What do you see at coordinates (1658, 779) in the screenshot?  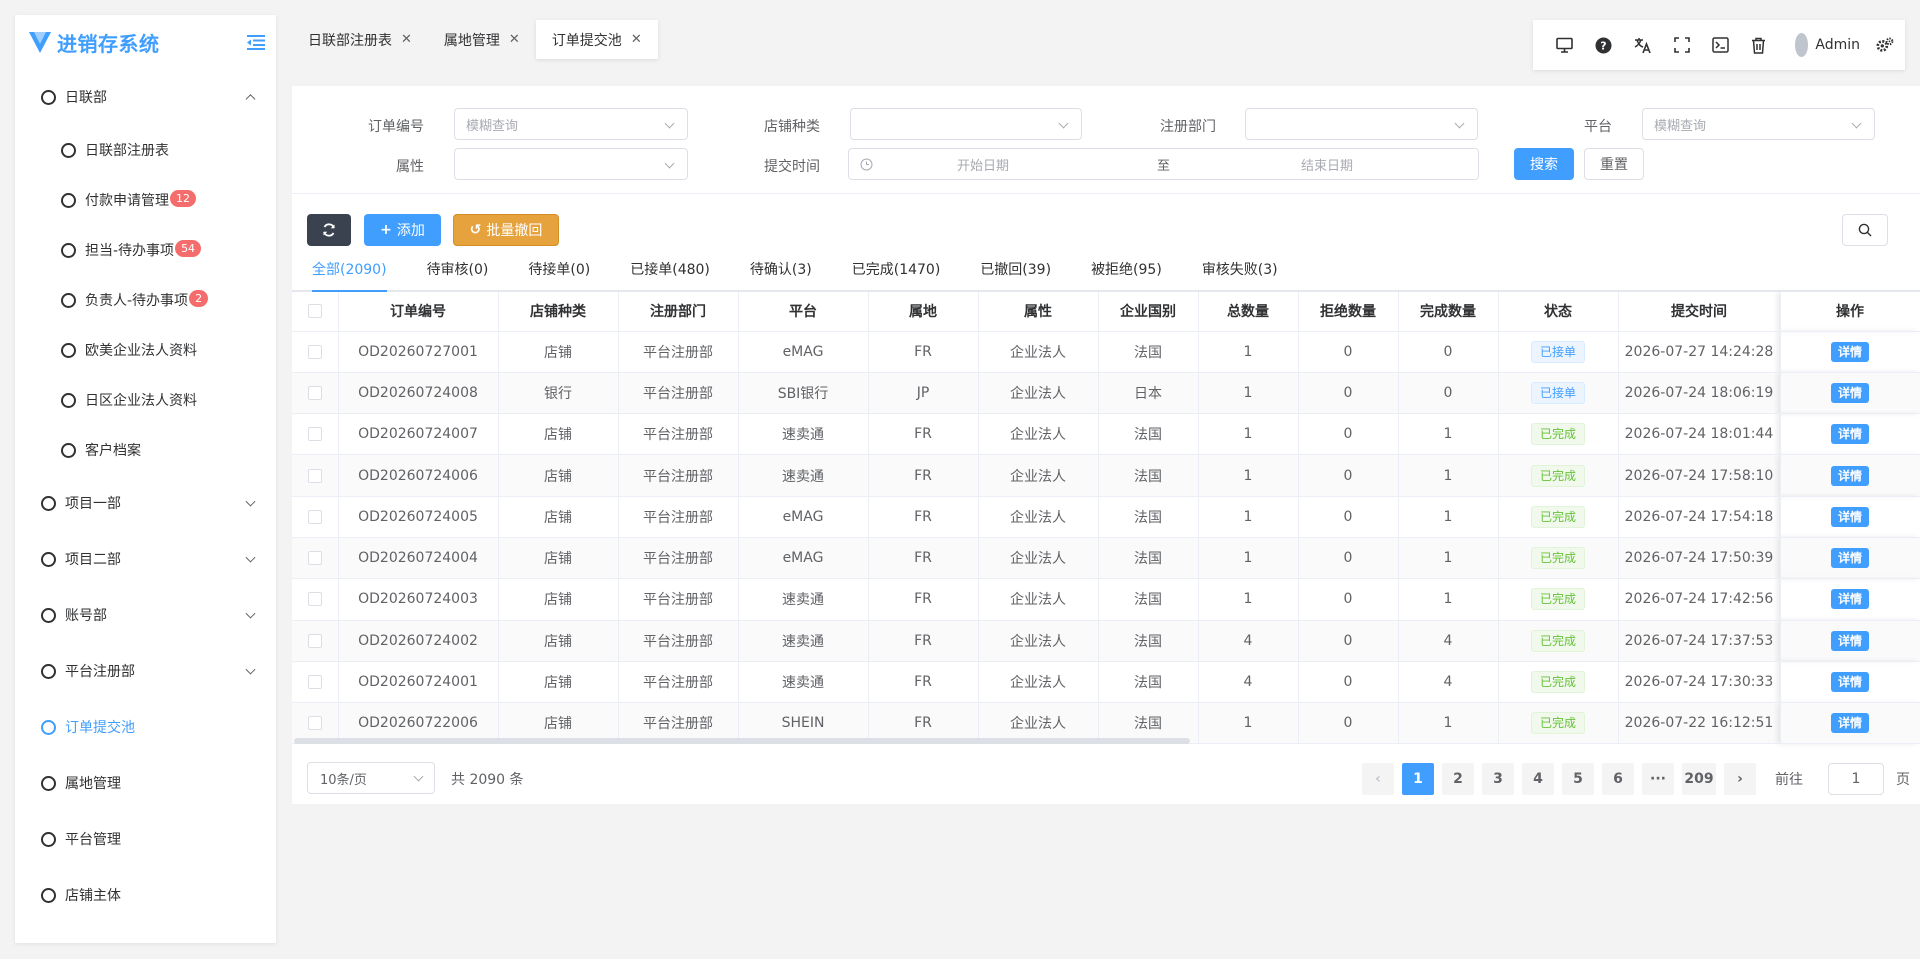 I see `more-pages-button: ···` at bounding box center [1658, 779].